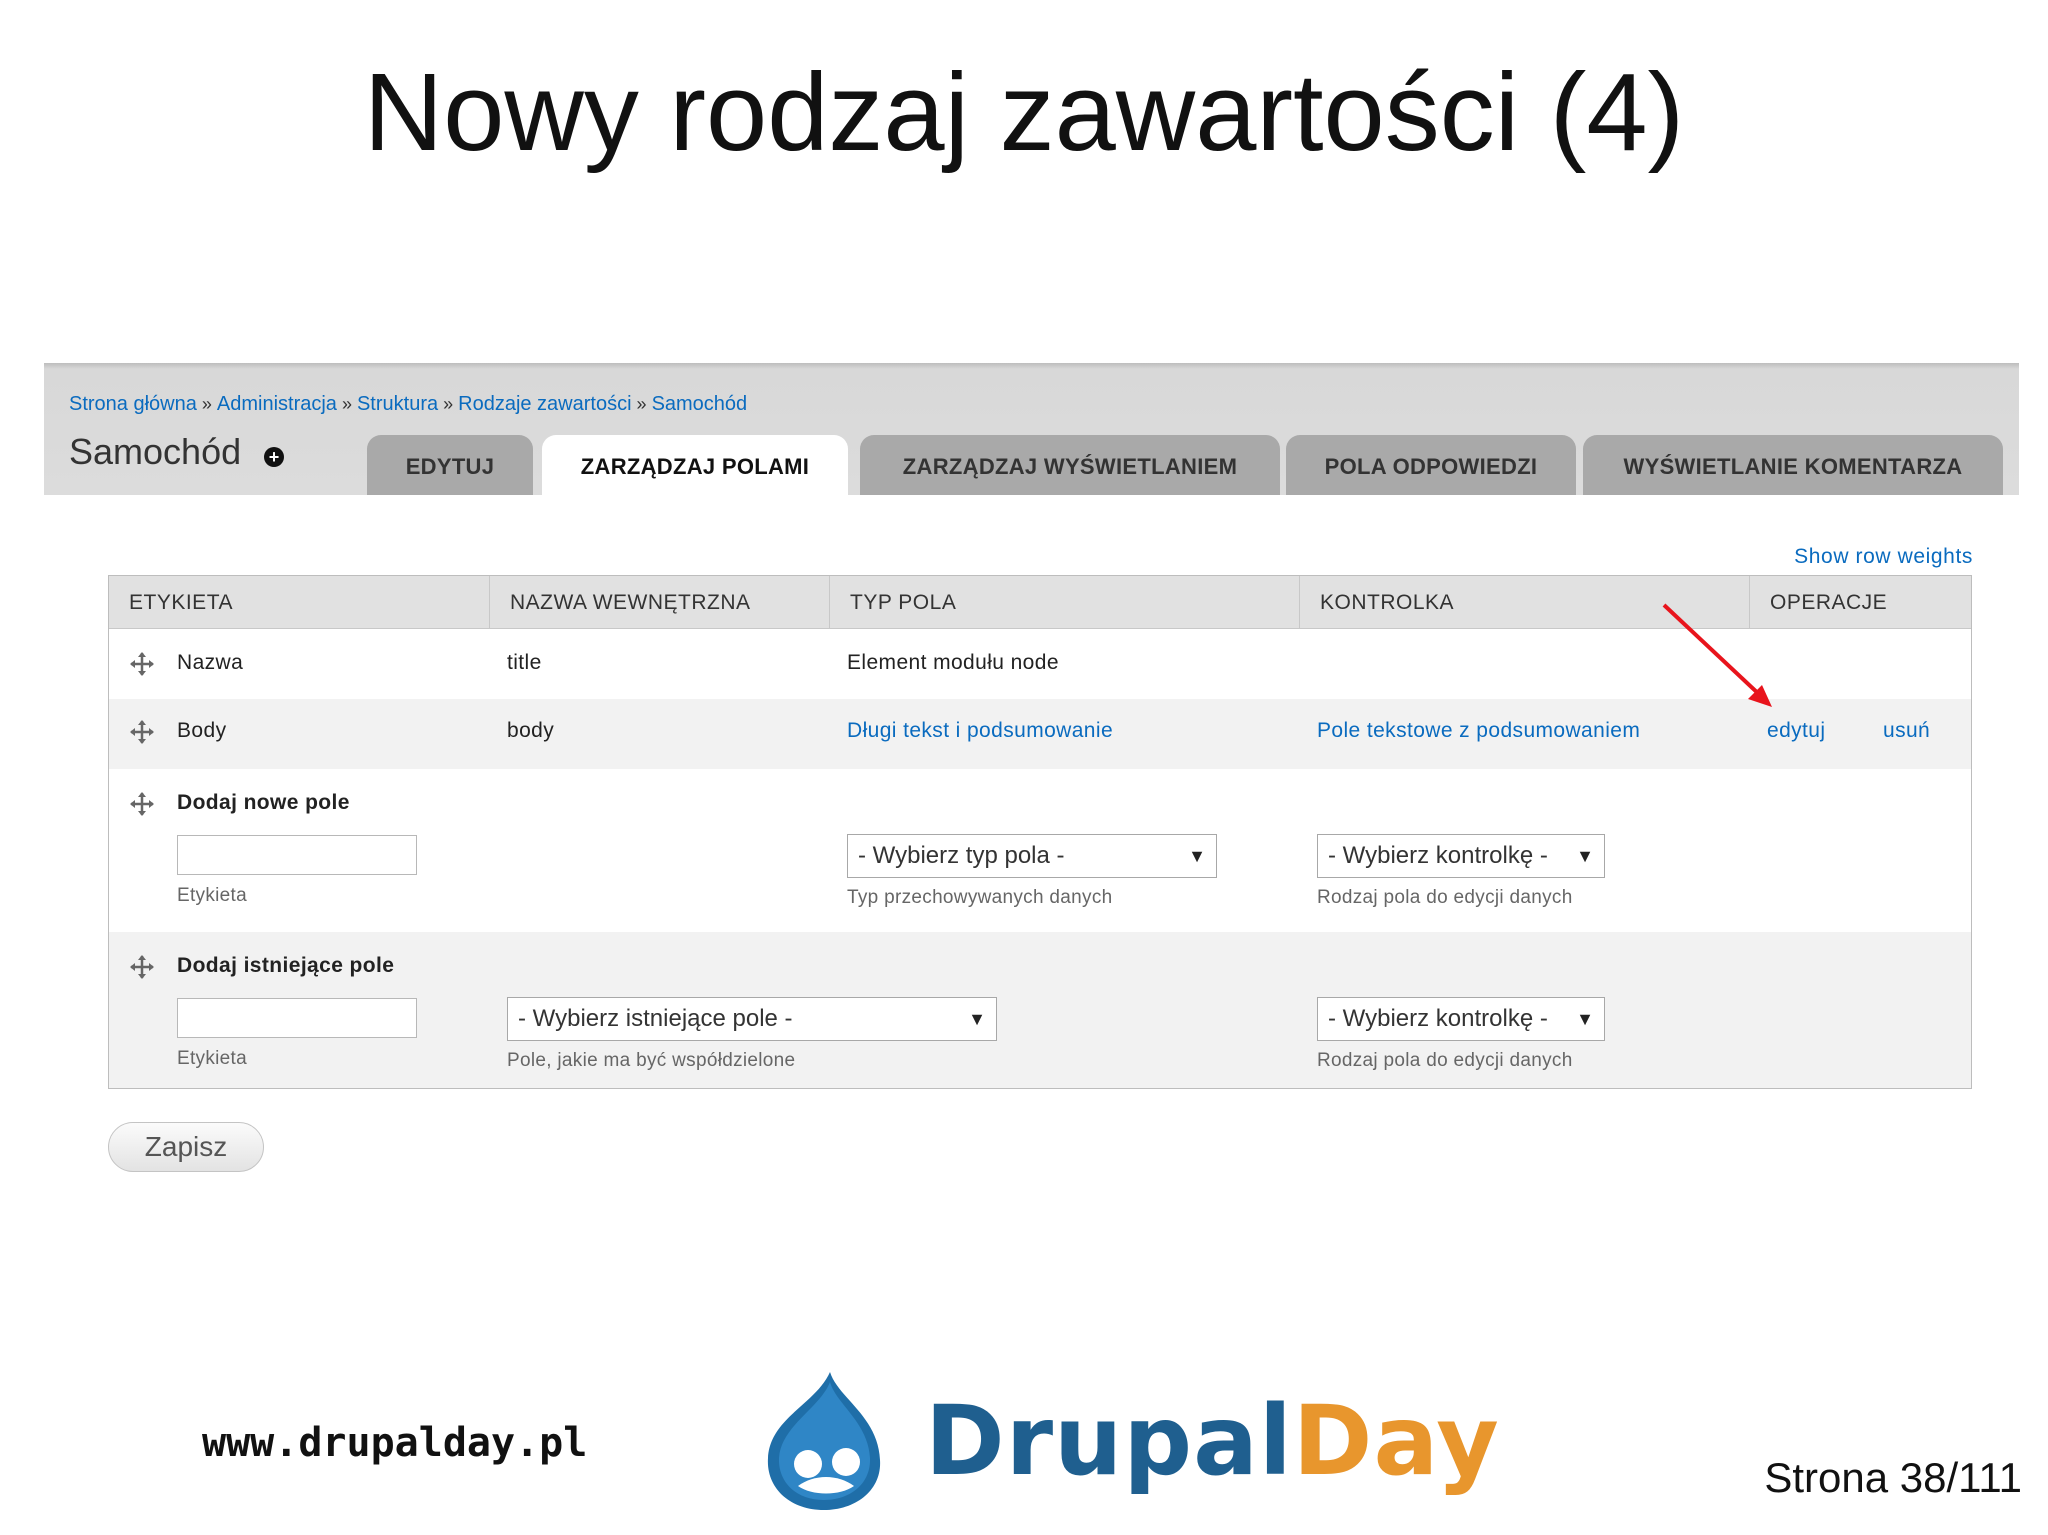  Describe the element at coordinates (1396, 1441) in the screenshot. I see `logo-part-day: Day` at that location.